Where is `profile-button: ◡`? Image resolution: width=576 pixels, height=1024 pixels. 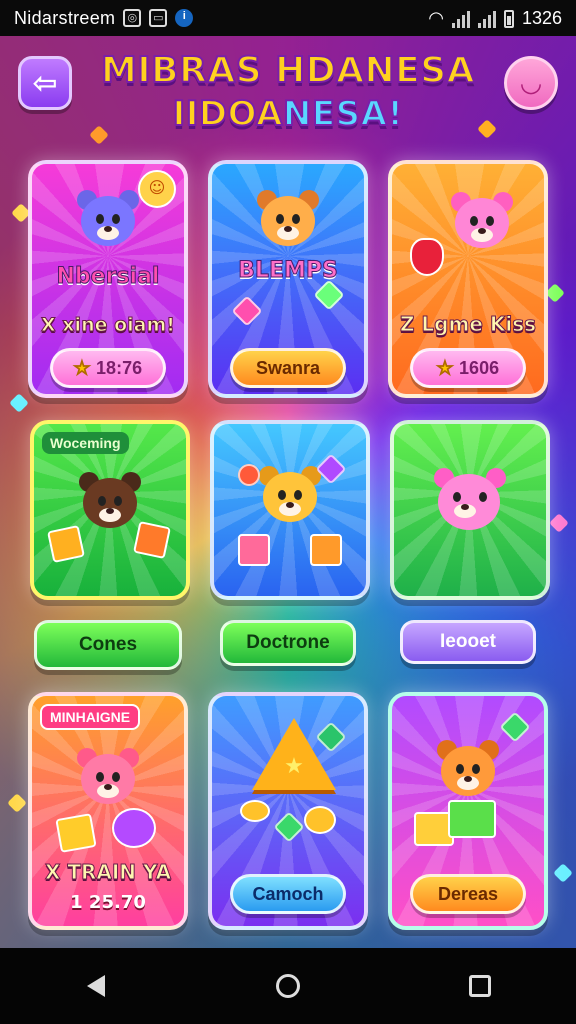
profile-button: ◡ is located at coordinates (531, 83).